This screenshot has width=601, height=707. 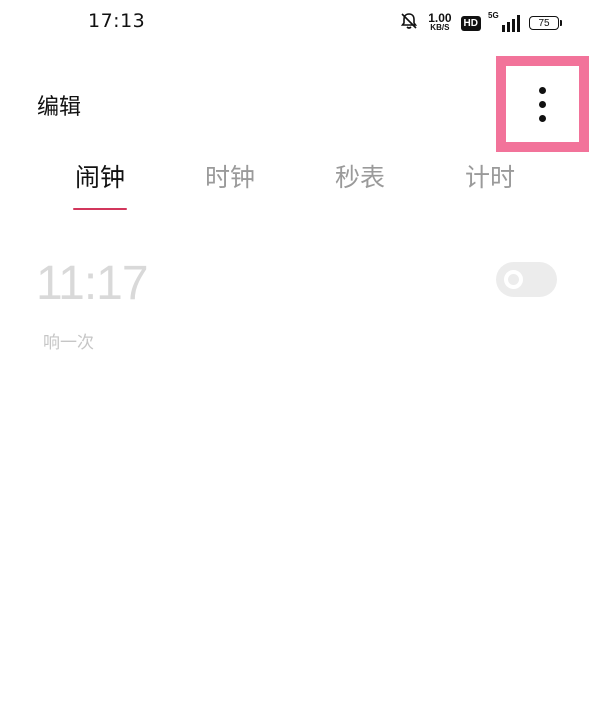 I want to click on tab-alarm: 闹钟, so click(x=100, y=189).